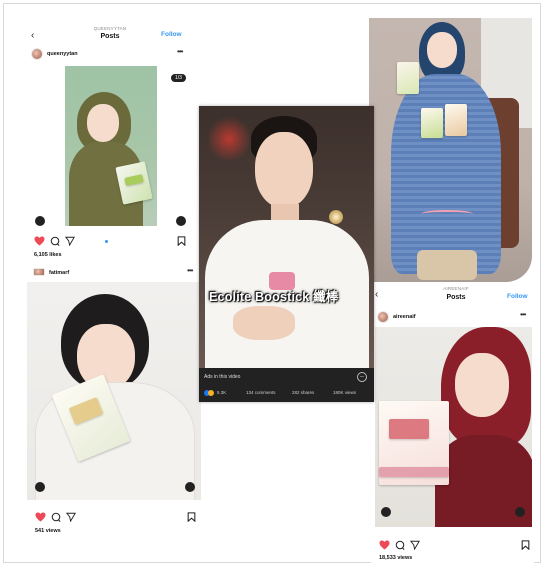 The image size is (545, 566). What do you see at coordinates (221, 392) in the screenshot?
I see `reactions-count: 5.3K` at bounding box center [221, 392].